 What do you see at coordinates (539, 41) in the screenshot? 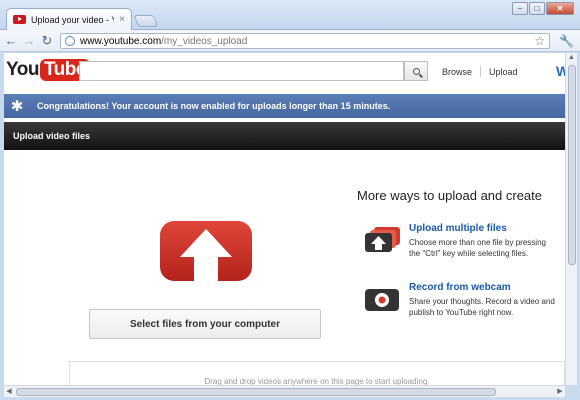
I see `bookmark-star-icon: ☆` at bounding box center [539, 41].